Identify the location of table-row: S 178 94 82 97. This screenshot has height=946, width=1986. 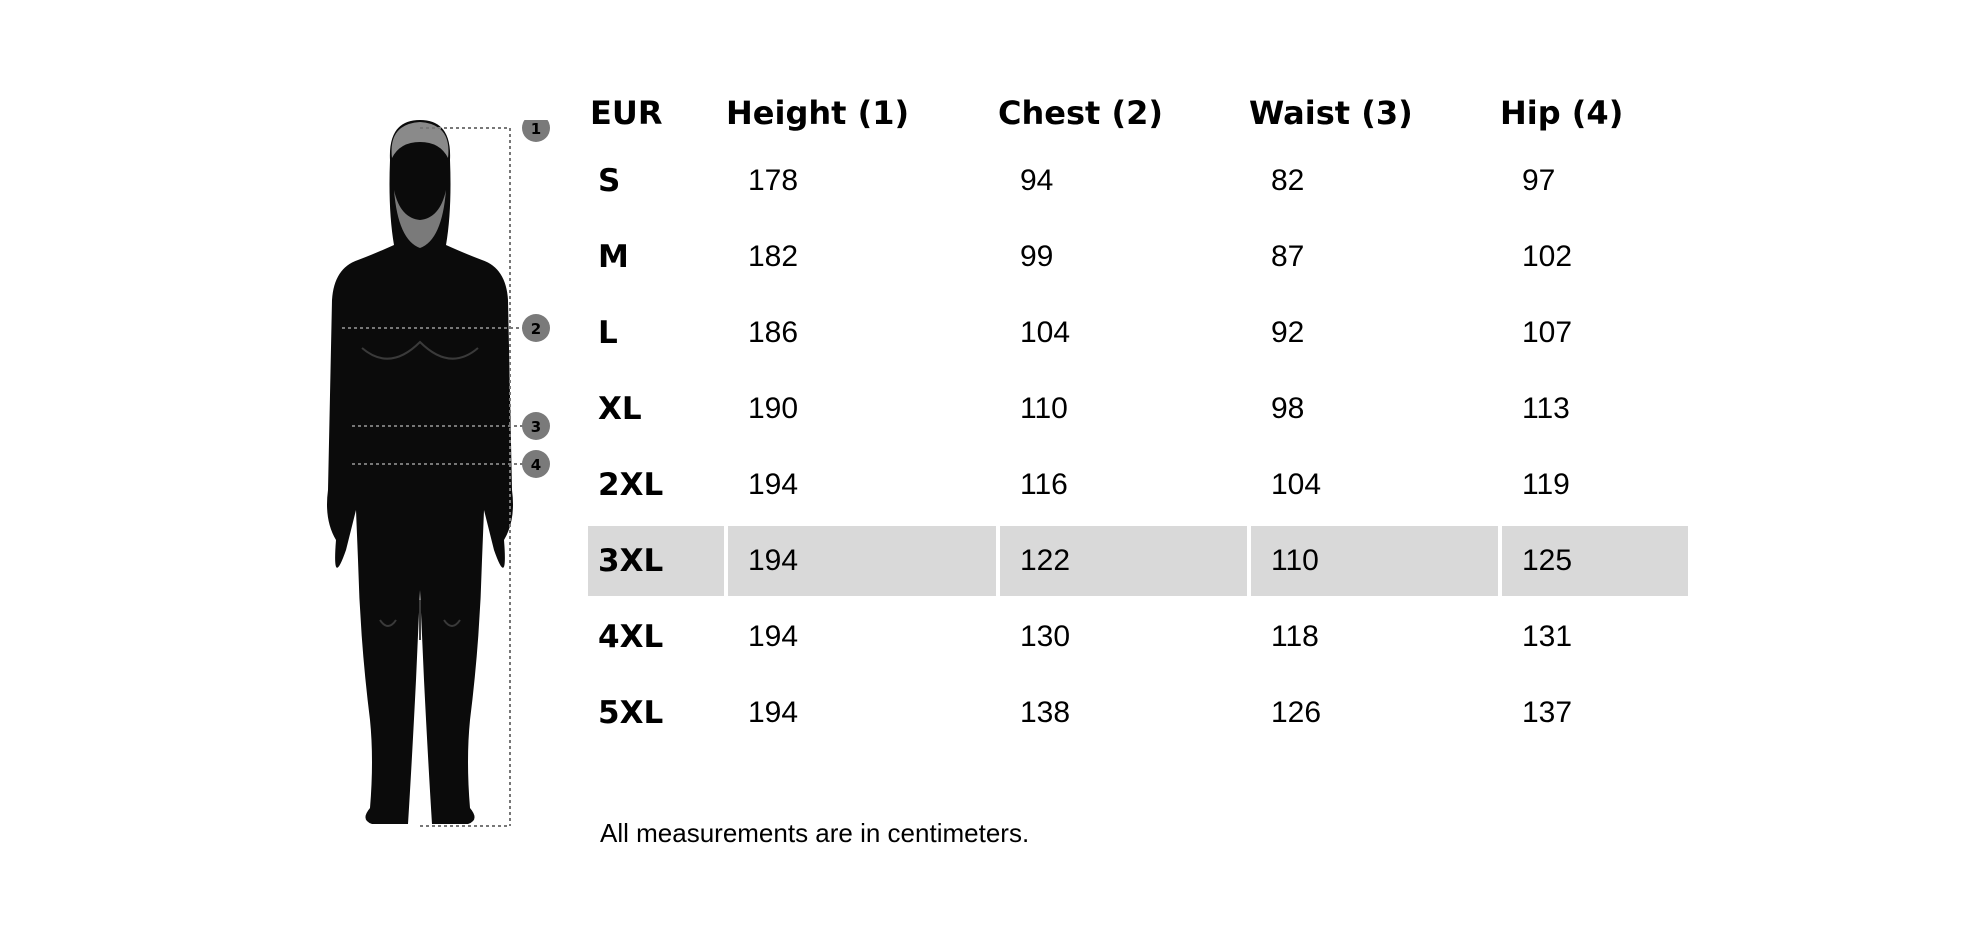
(1138, 184).